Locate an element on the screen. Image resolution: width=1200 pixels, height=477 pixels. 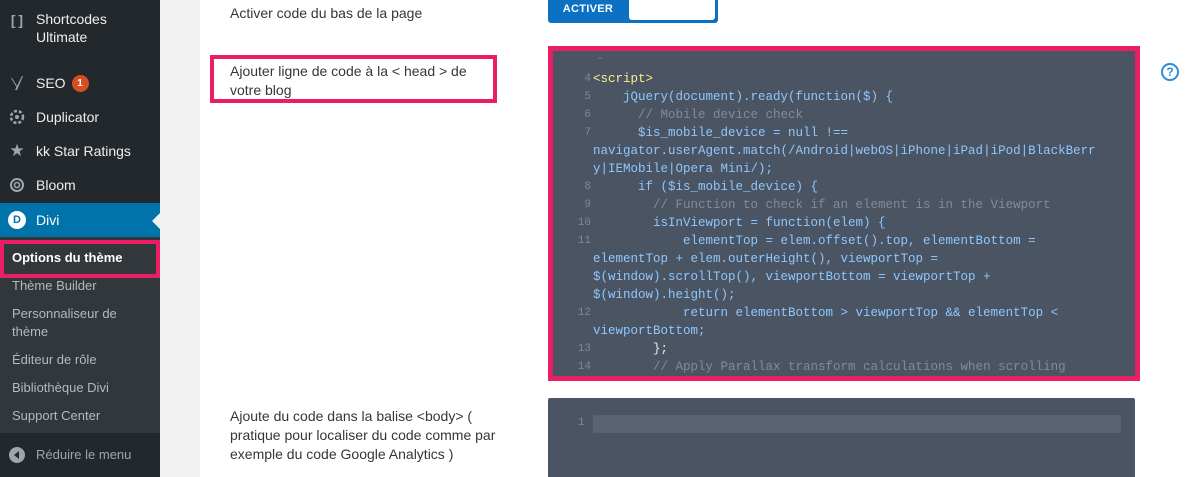
toggle-label: ACTIVER is located at coordinates (588, 9).